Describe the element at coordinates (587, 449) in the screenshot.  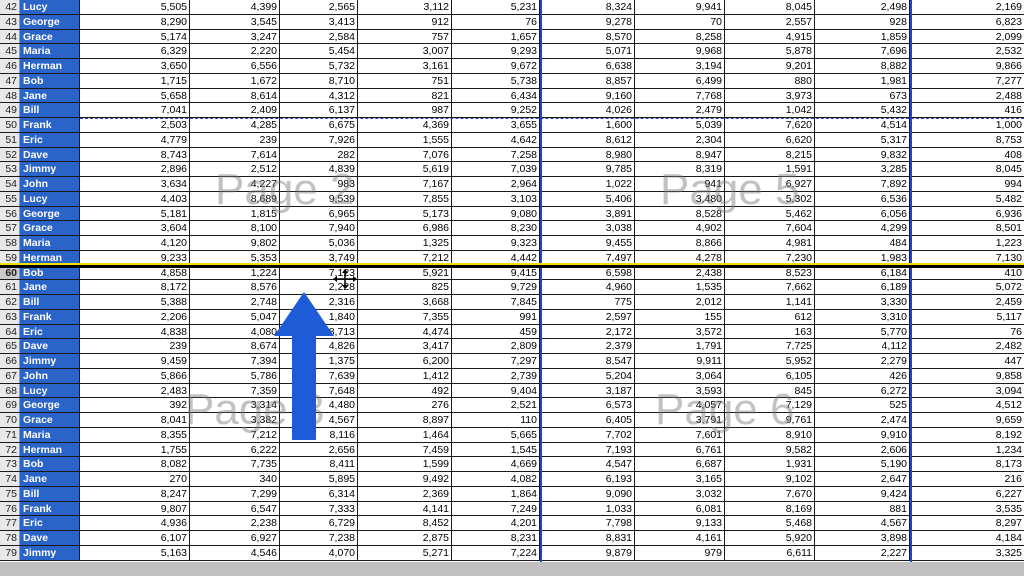
I see `value-cell: 7,193` at that location.